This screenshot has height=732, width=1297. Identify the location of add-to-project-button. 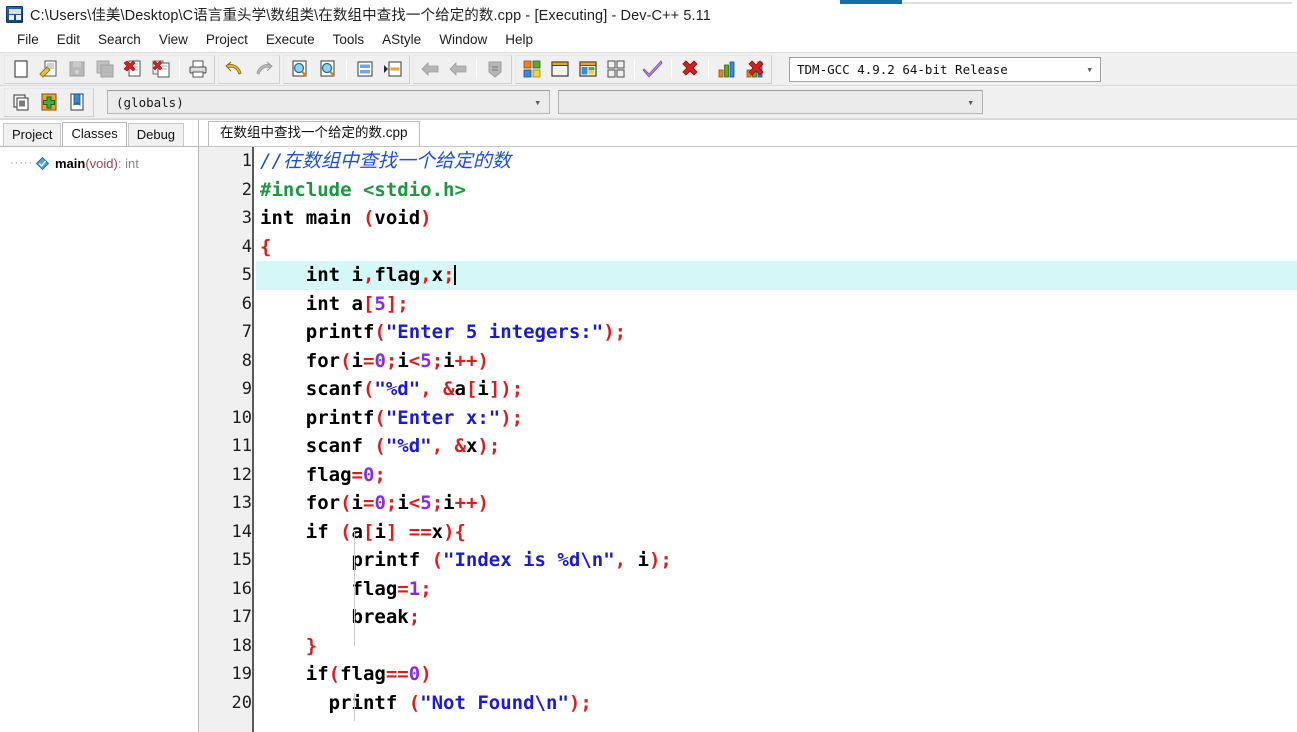
(49, 102).